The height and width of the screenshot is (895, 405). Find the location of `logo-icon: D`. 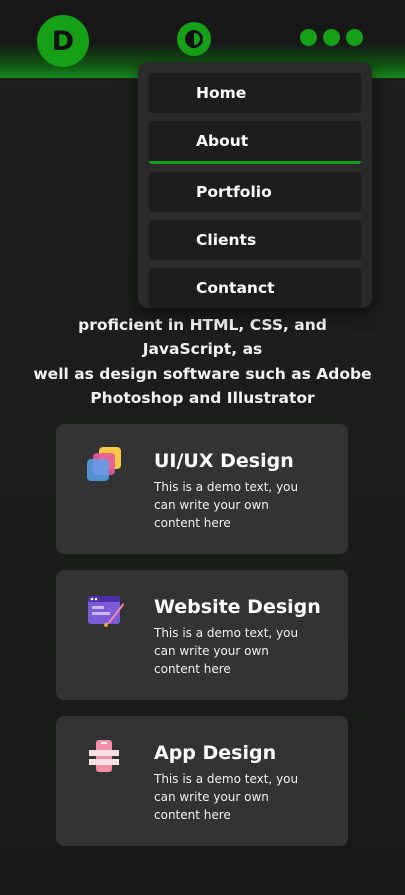

logo-icon: D is located at coordinates (63, 41).